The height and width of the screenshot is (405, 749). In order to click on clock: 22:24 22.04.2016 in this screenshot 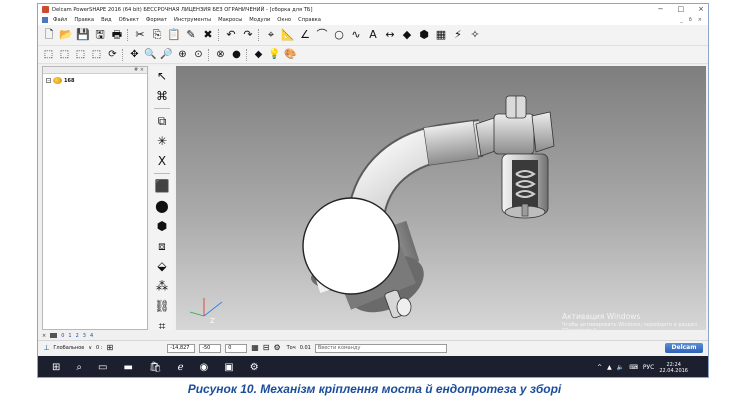, I will do `click(673, 368)`.